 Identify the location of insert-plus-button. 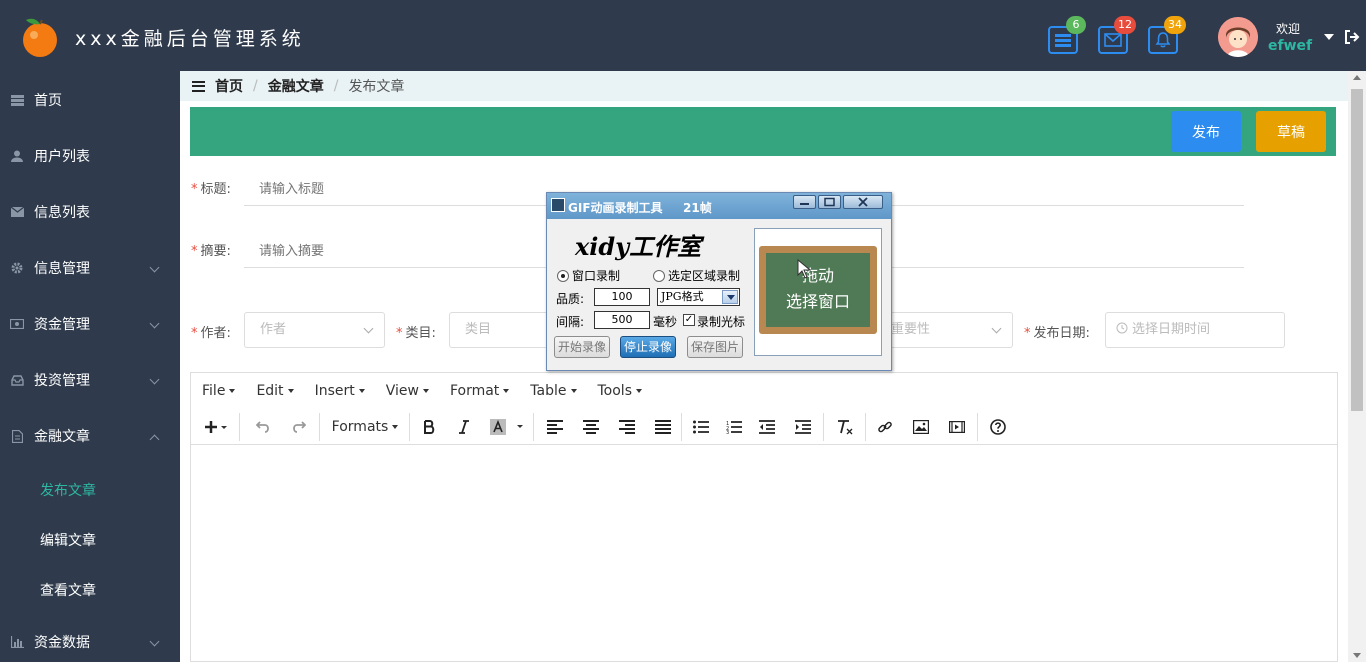
(216, 427).